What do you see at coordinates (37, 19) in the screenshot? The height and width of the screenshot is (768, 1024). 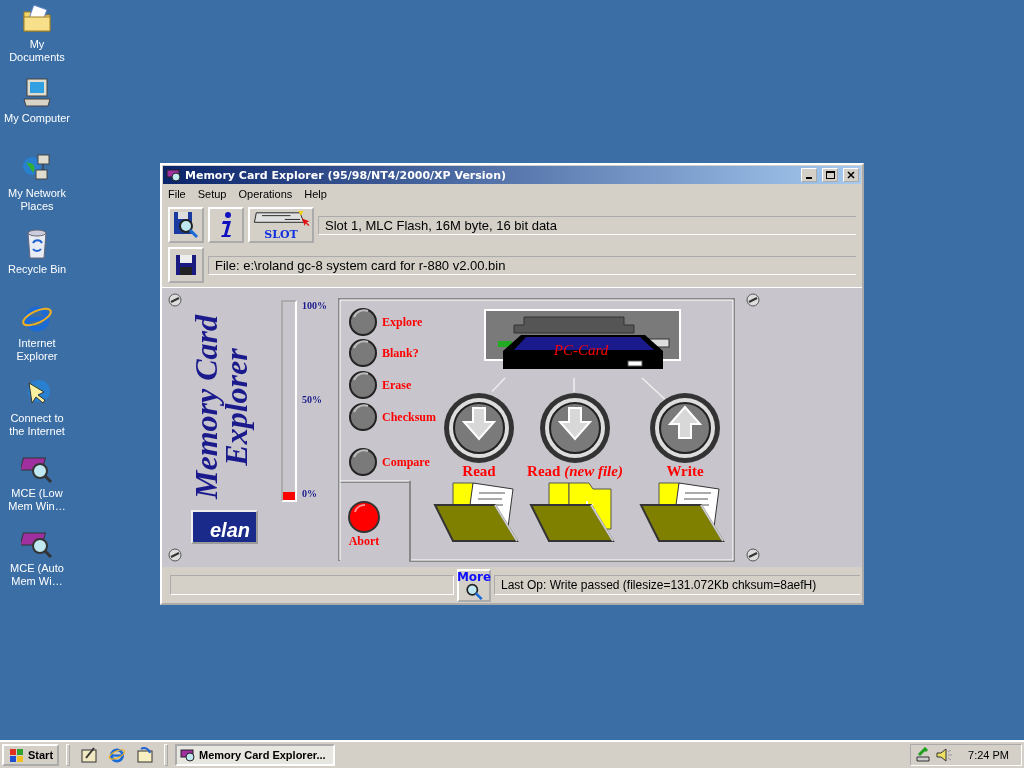 I see `folder-icon` at bounding box center [37, 19].